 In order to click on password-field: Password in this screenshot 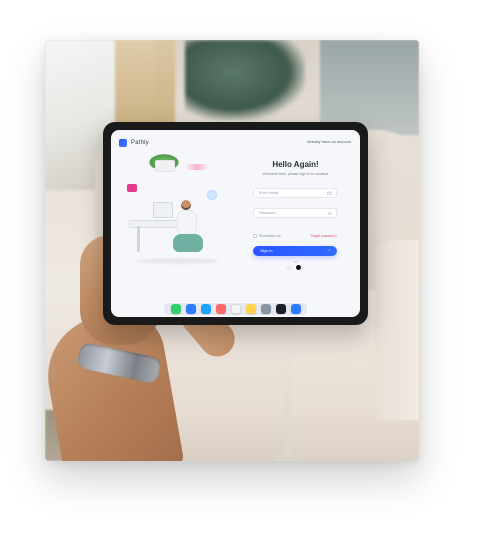, I will do `click(295, 213)`.